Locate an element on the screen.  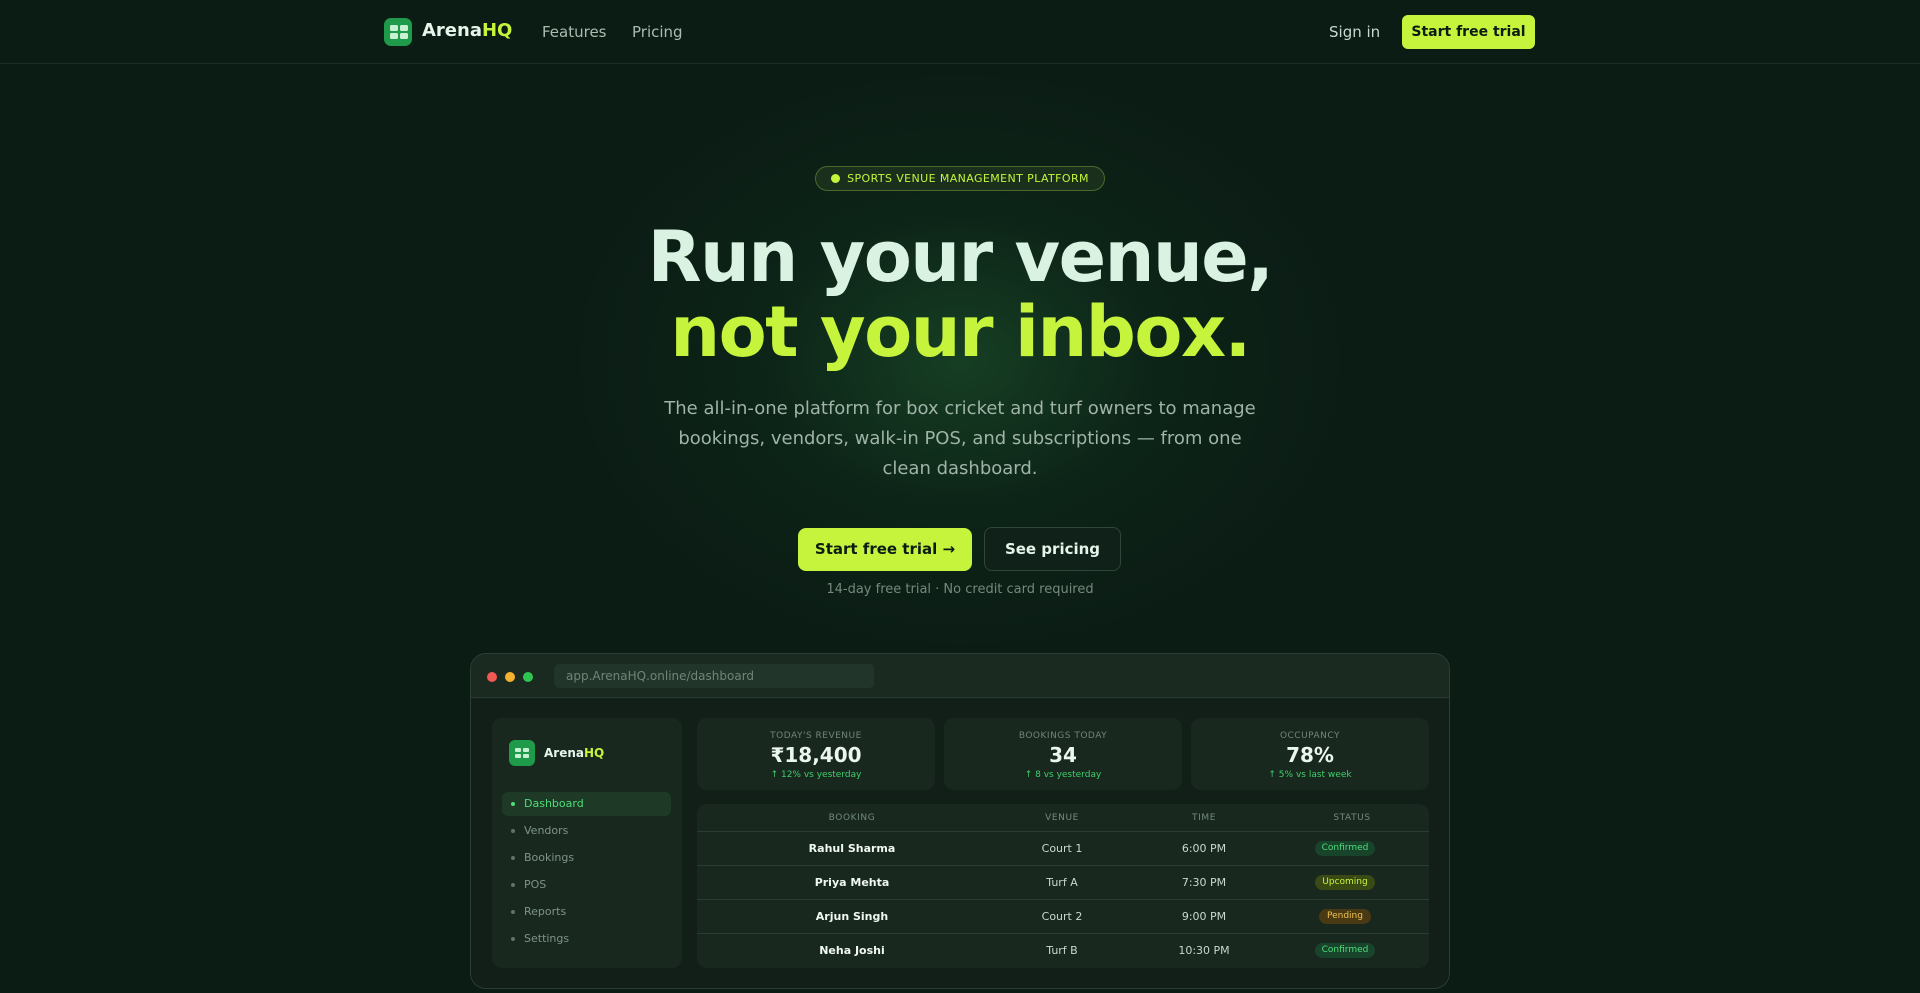
hero-title-line1: Run your venue, is located at coordinates (960, 257).